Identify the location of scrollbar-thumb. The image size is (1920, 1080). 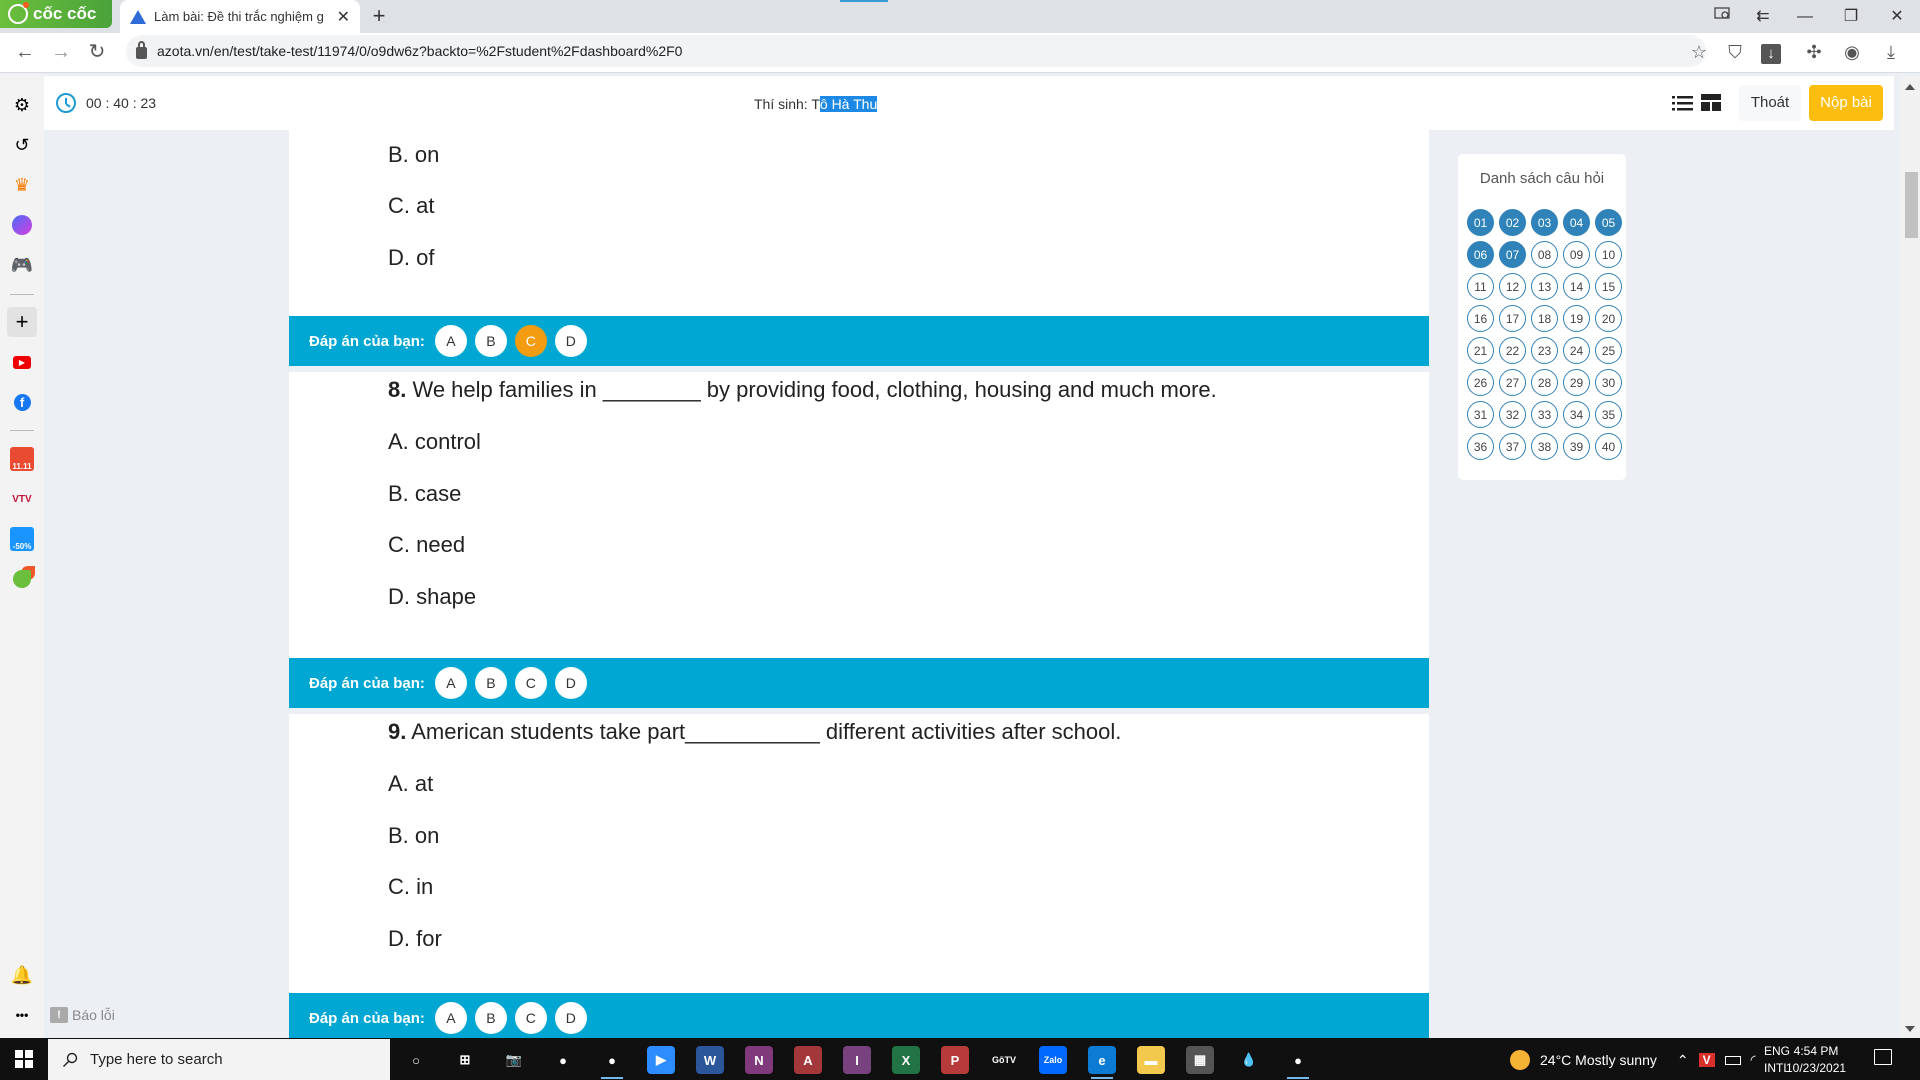
(1911, 205).